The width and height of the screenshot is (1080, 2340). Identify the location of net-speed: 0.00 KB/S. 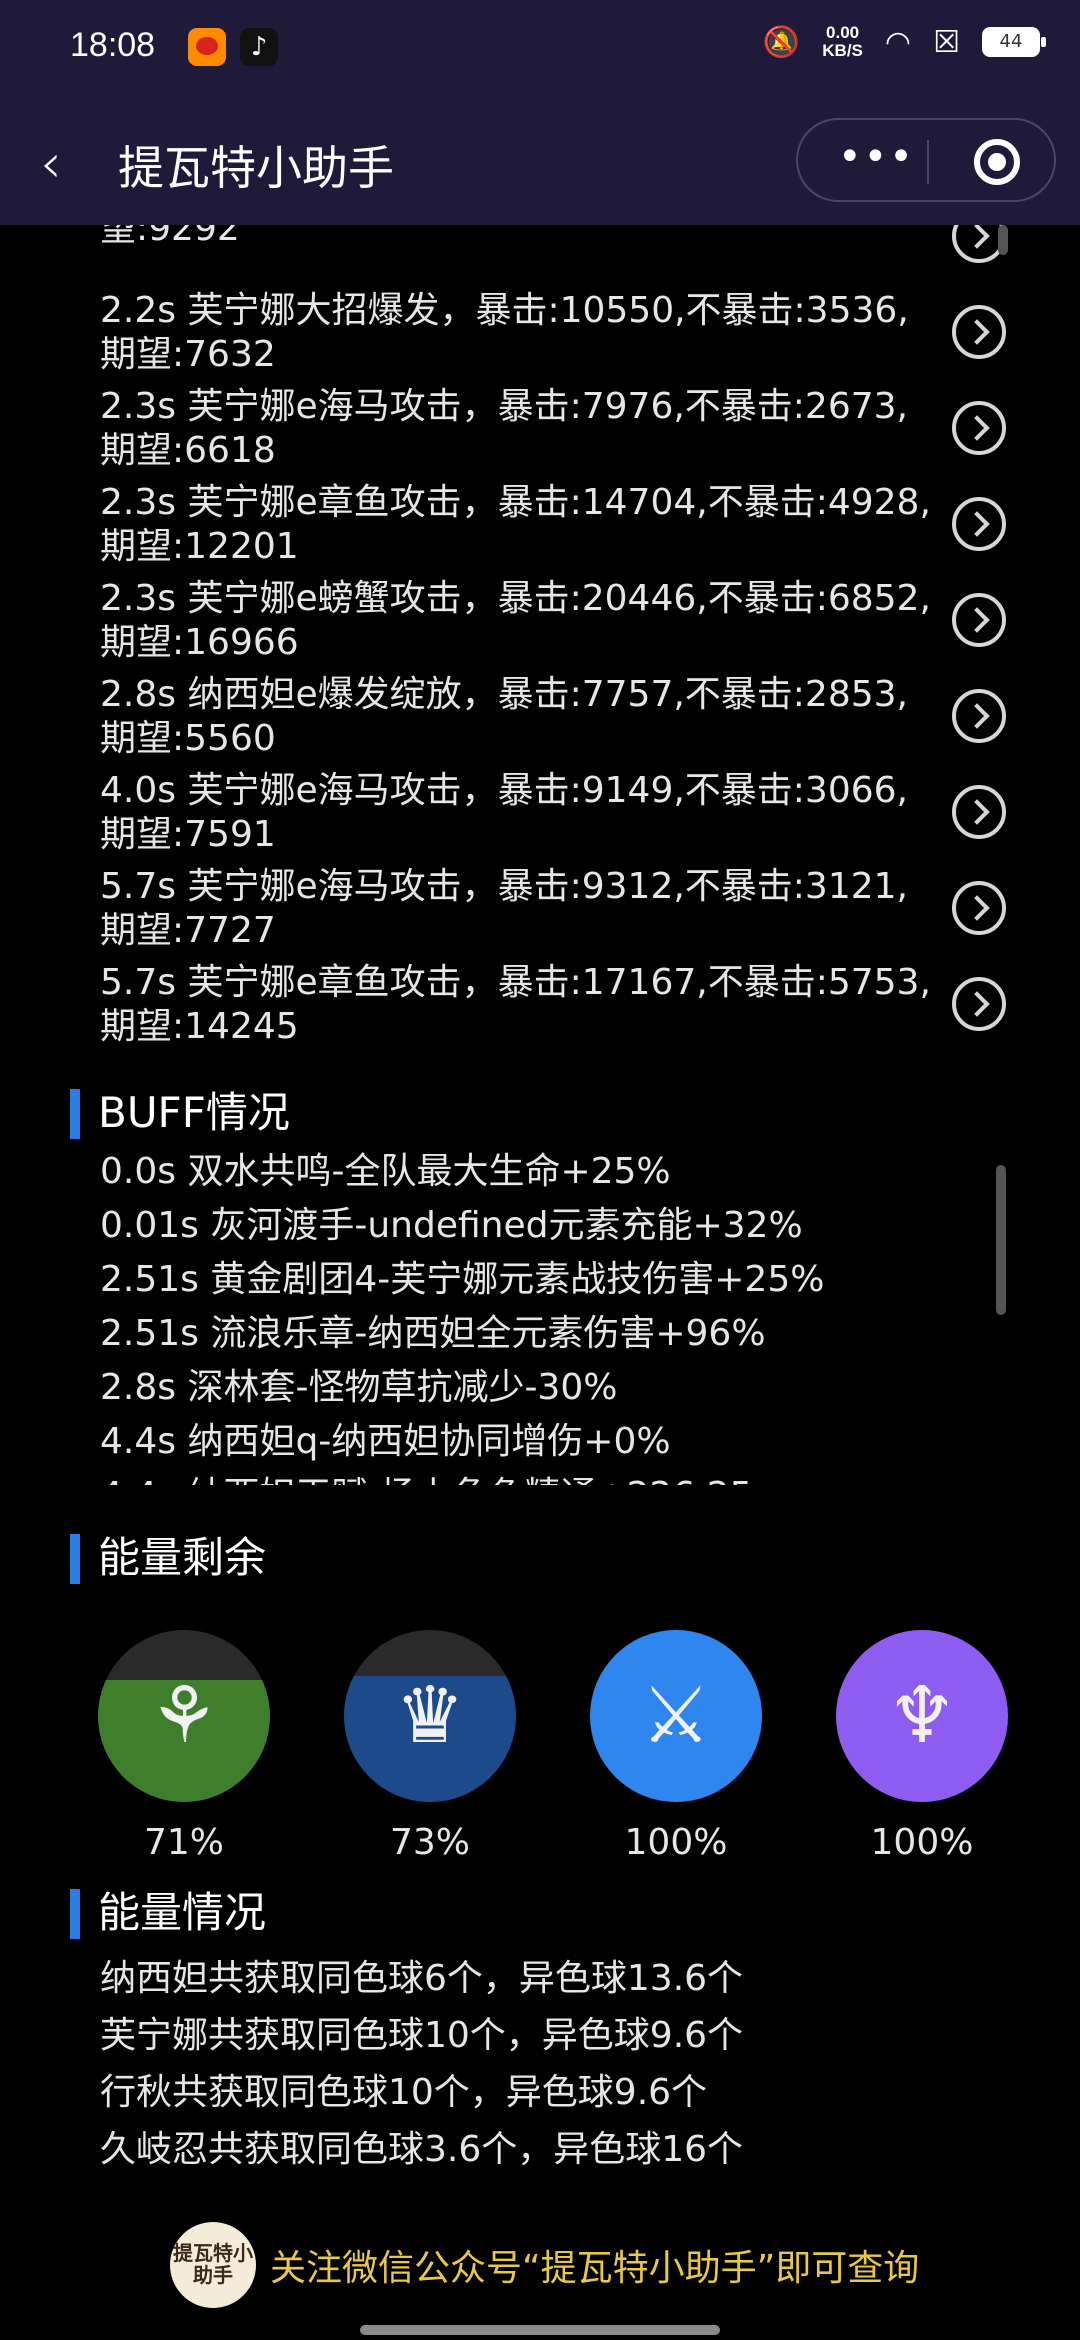
(842, 42).